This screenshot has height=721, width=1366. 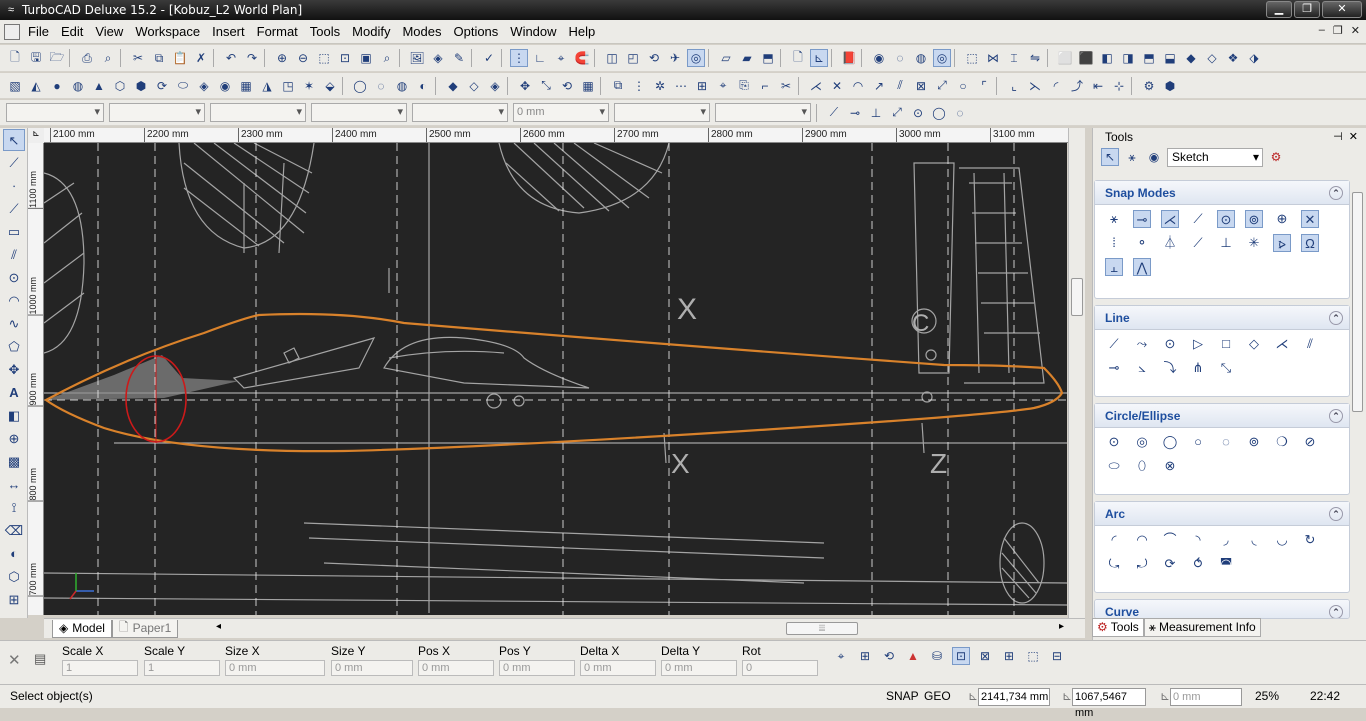 What do you see at coordinates (14, 600) in the screenshot?
I see `workplane-tool-icon: ⊞` at bounding box center [14, 600].